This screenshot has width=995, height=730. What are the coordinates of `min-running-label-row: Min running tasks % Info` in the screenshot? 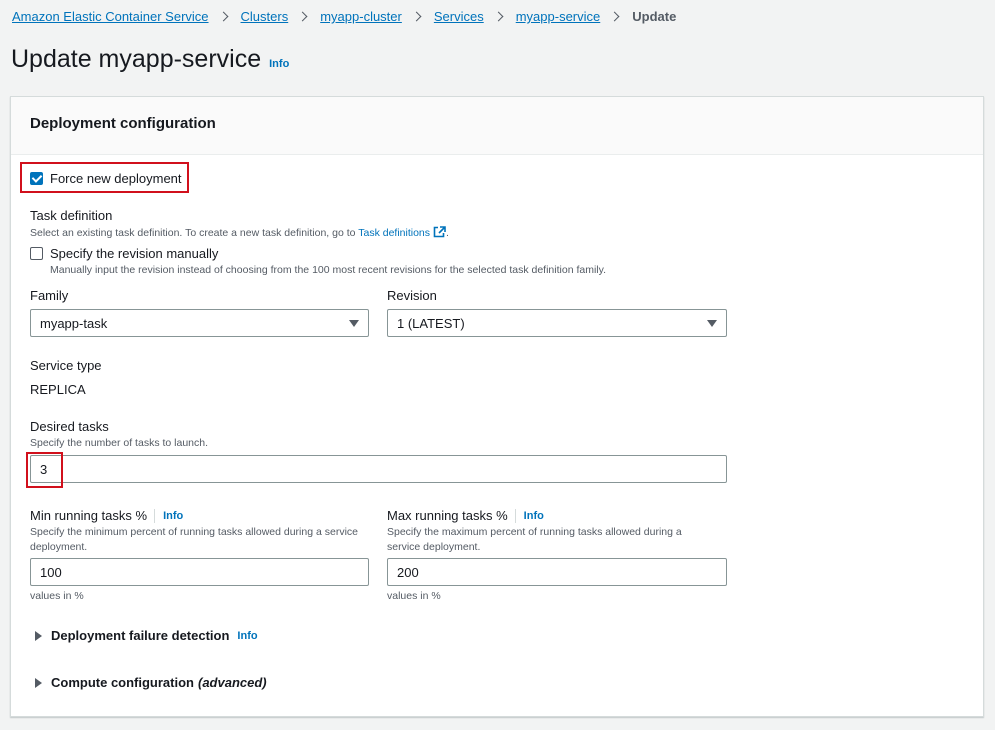 It's located at (106, 515).